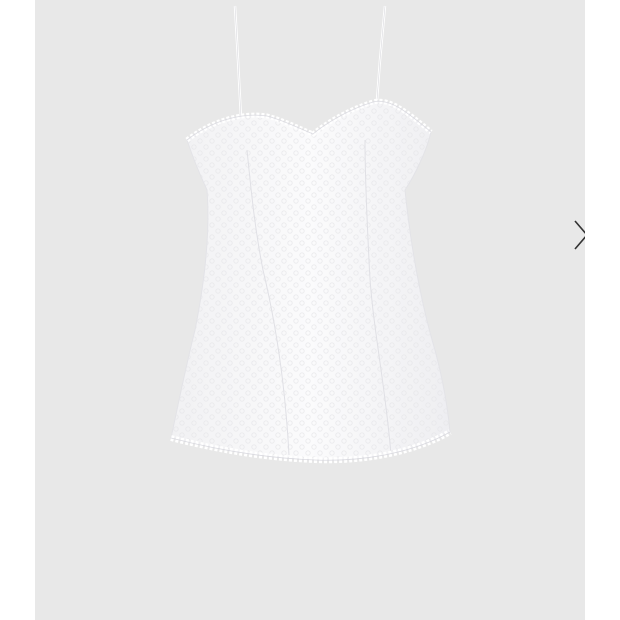  What do you see at coordinates (310, 62) in the screenshot?
I see `dress-straps` at bounding box center [310, 62].